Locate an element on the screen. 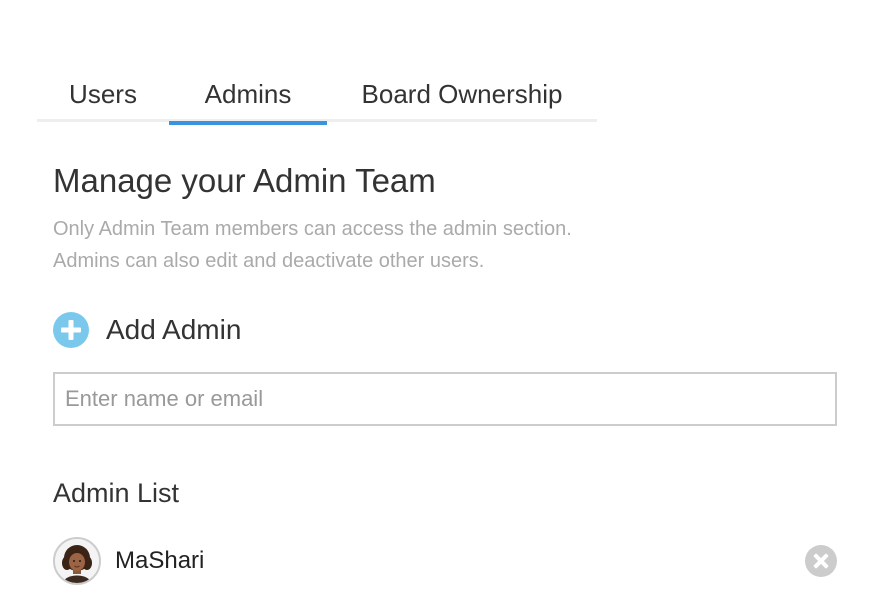  tab-board-ownership-label: Board Ownership is located at coordinates (462, 93).